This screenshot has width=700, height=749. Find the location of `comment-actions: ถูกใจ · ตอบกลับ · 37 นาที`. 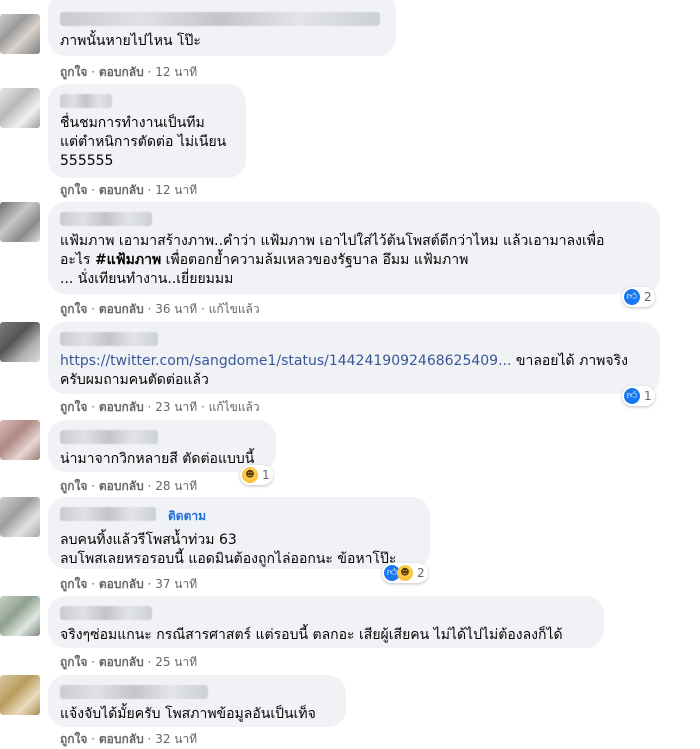

comment-actions: ถูกใจ · ตอบกลับ · 37 นาที is located at coordinates (129, 584).